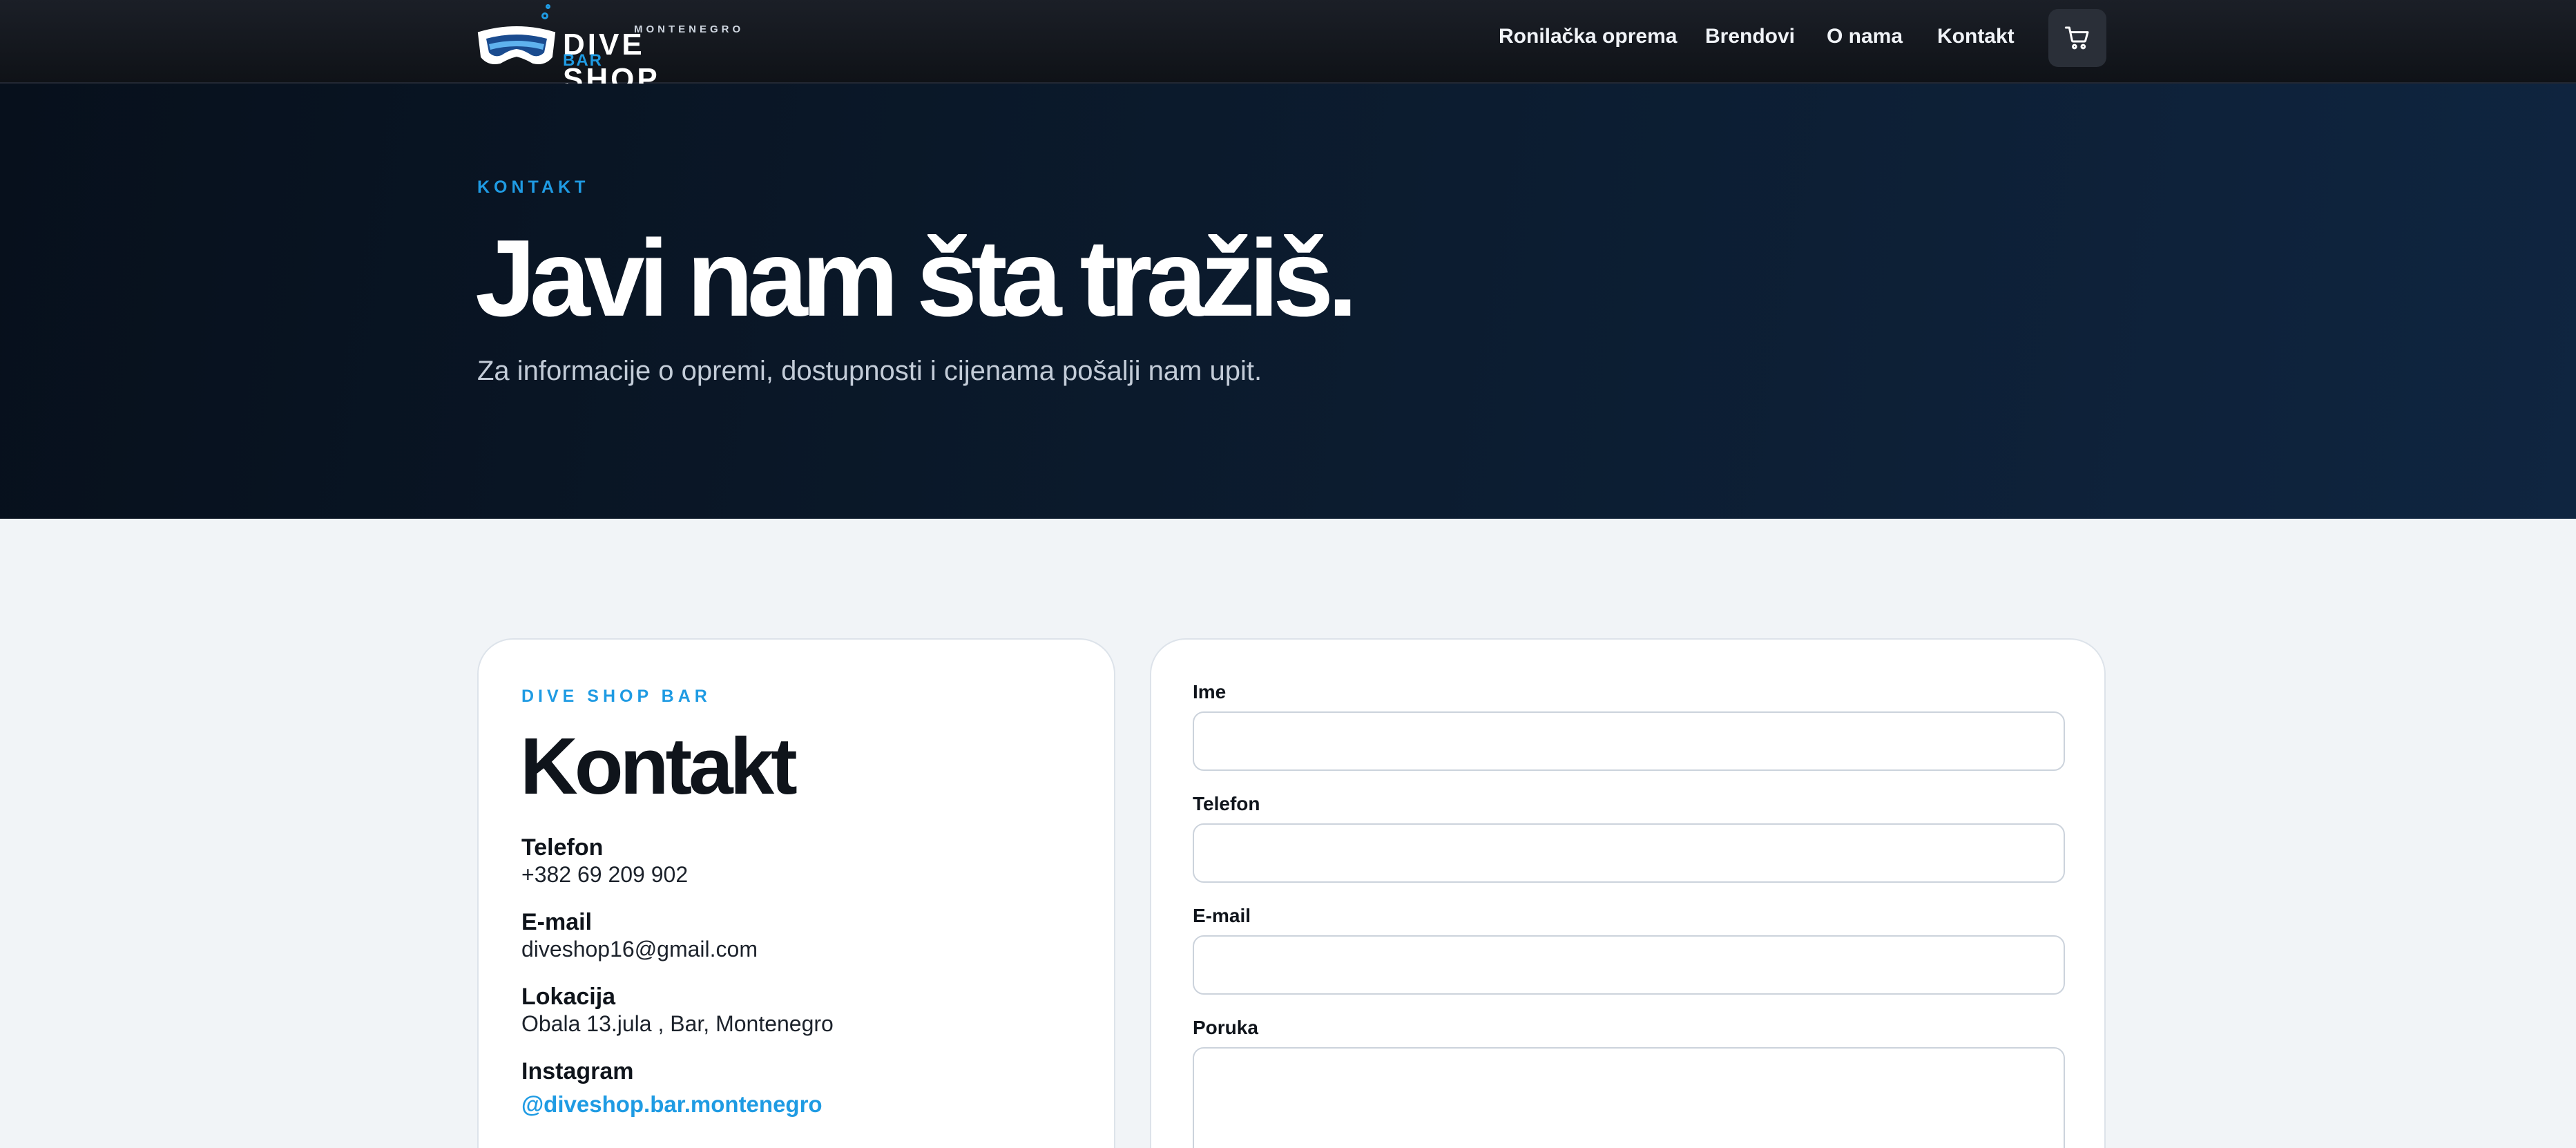 This screenshot has width=2576, height=1148. I want to click on email-value: diveshop16@gmail.com, so click(639, 949).